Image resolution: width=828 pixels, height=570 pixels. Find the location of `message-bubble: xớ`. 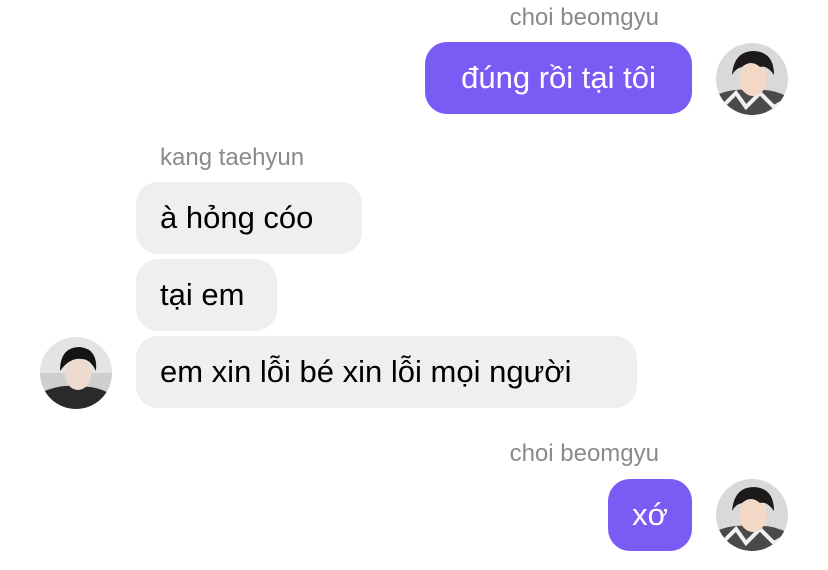

message-bubble: xớ is located at coordinates (650, 515).